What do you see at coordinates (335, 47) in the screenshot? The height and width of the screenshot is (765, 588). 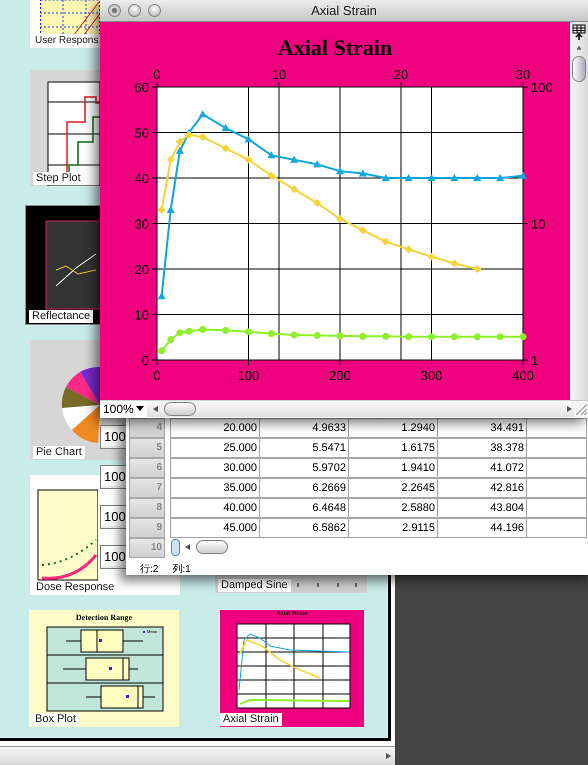 I see `chart-title: Axial Strain` at bounding box center [335, 47].